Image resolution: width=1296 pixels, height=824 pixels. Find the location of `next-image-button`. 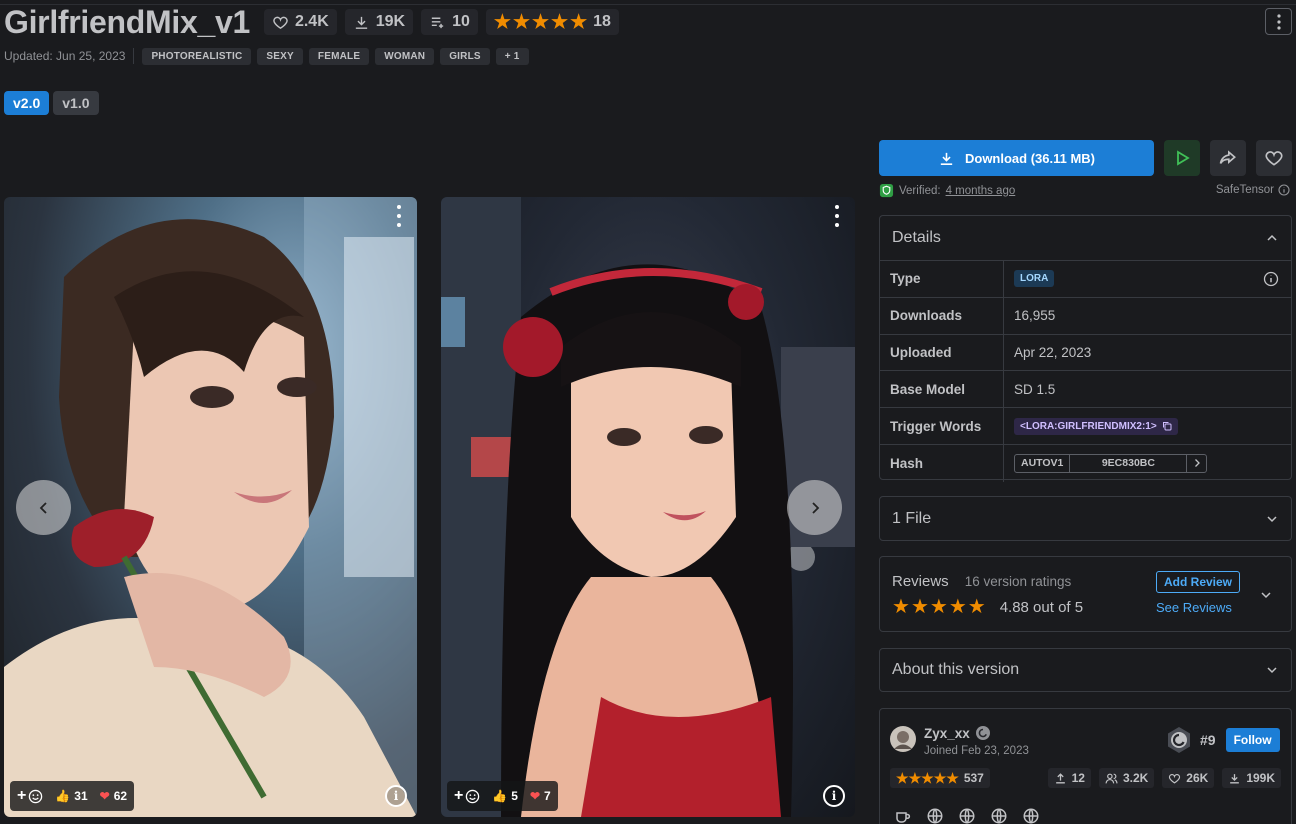

next-image-button is located at coordinates (814, 507).